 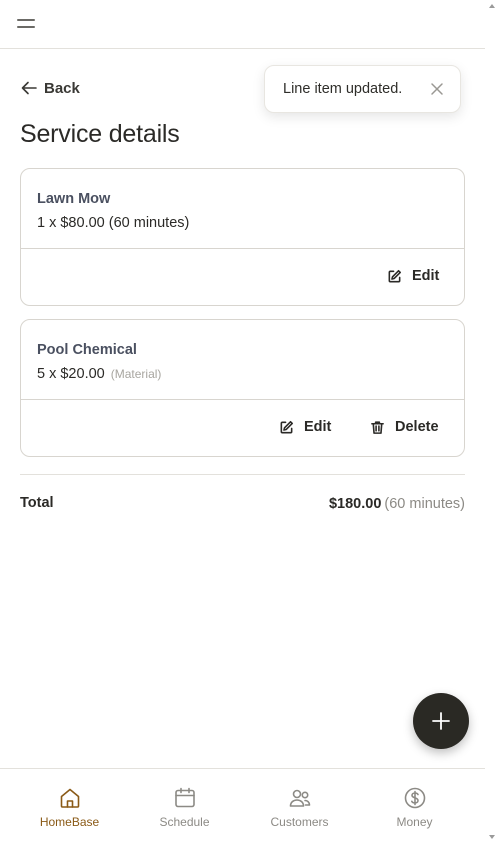 I want to click on nav-item-homebase: HomeBase, so click(x=69, y=807).